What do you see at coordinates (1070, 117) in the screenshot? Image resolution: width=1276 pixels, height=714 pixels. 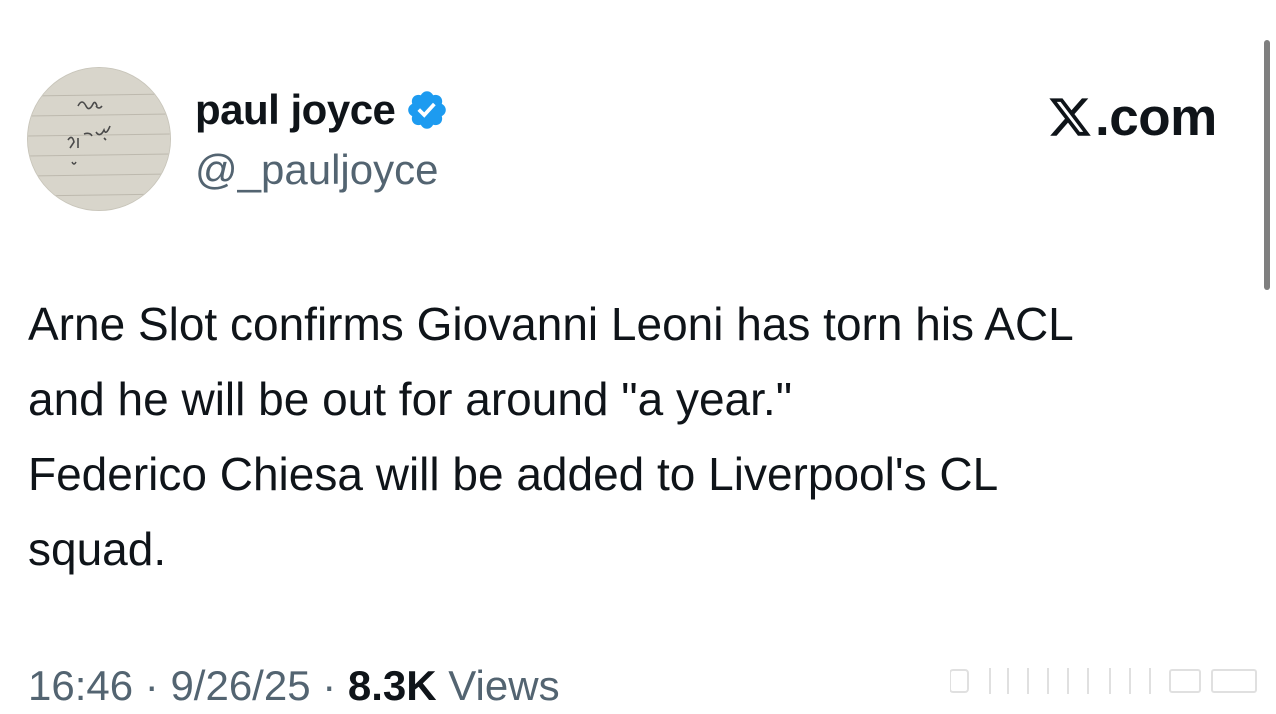 I see `x-logo-icon` at bounding box center [1070, 117].